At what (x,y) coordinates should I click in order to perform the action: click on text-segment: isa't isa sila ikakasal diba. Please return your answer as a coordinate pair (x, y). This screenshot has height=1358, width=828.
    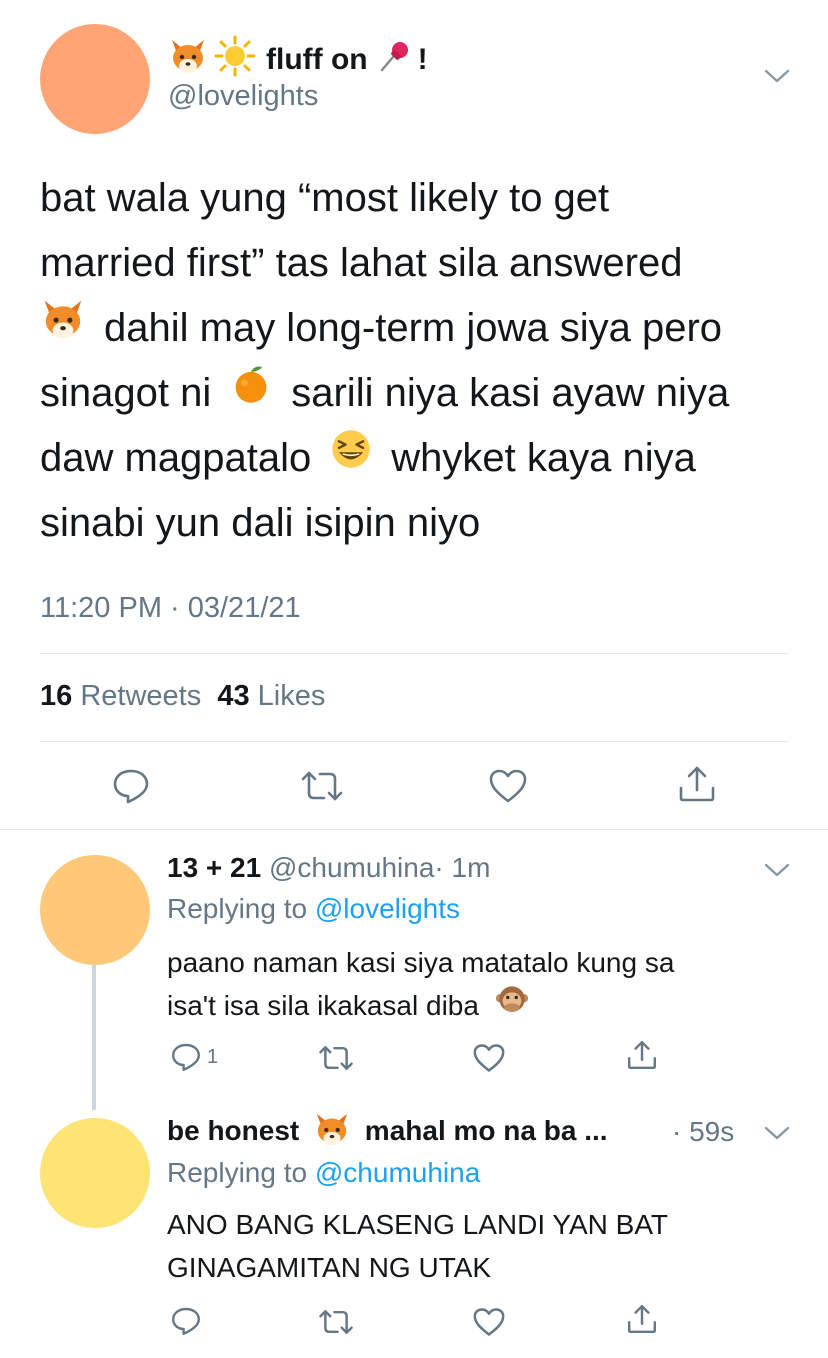
    Looking at the image, I should click on (323, 1005).